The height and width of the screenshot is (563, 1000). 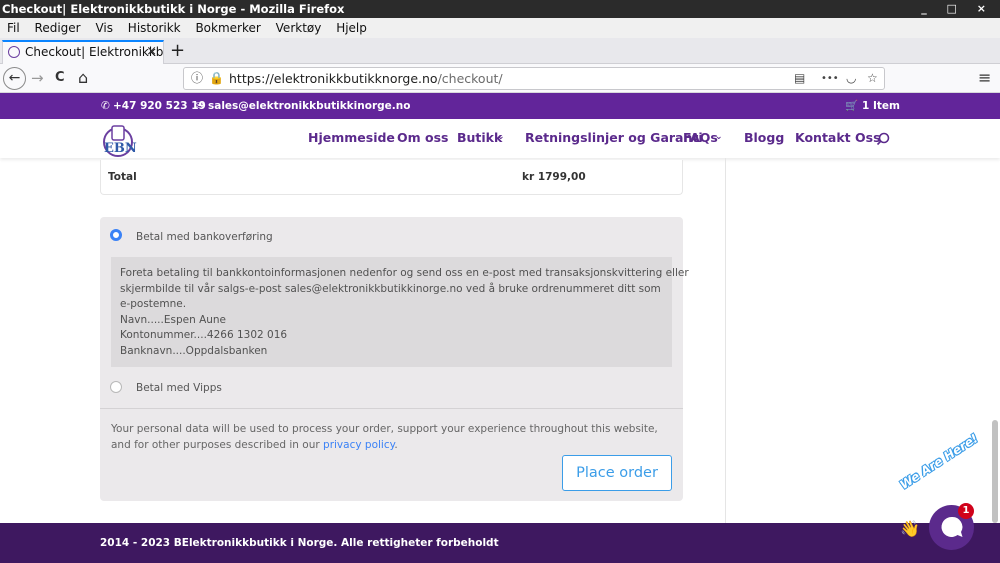 I want to click on tab-label: Checkout| Elektronikkbutikk i Norge, so click(x=94, y=52).